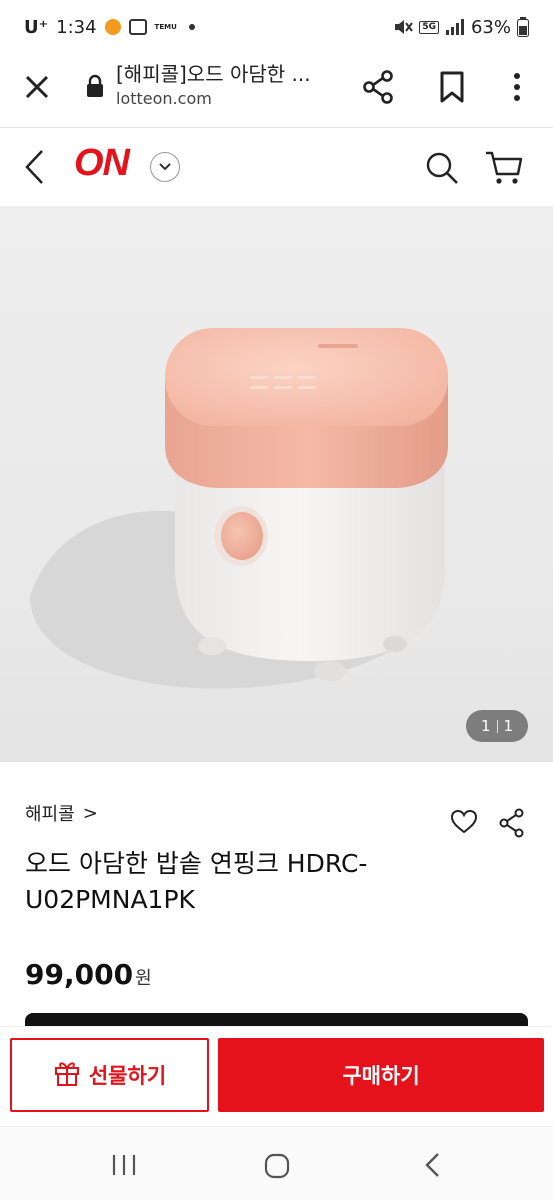 Image resolution: width=553 pixels, height=1200 pixels. I want to click on status-bar: U⁺ 1:34 TEMU 5G 63%, so click(276, 27).